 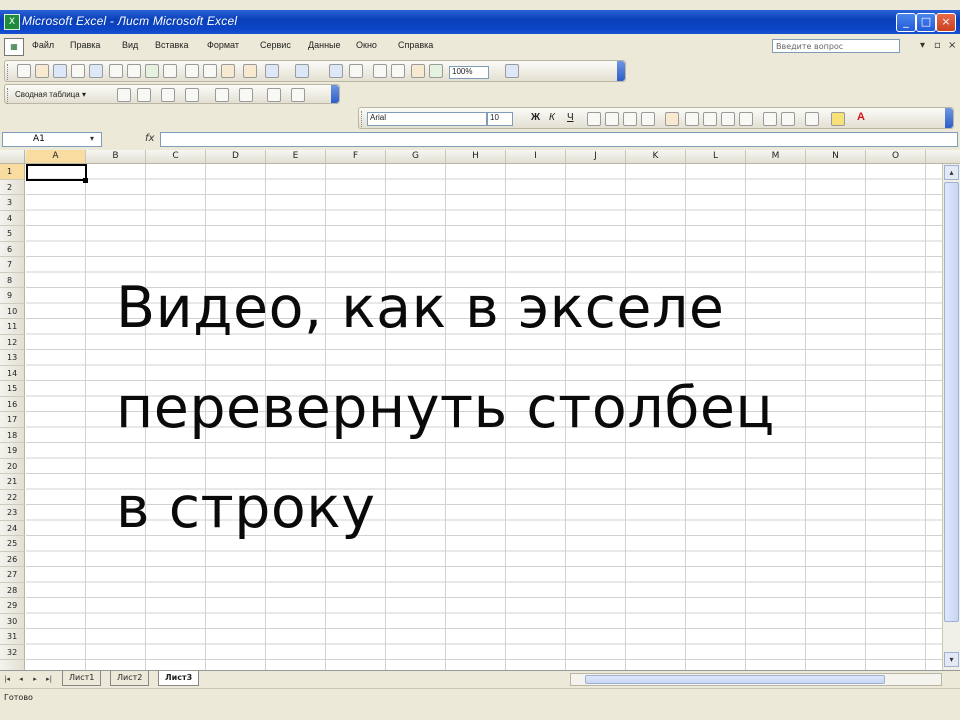 What do you see at coordinates (192, 71) in the screenshot?
I see `cut-icon` at bounding box center [192, 71].